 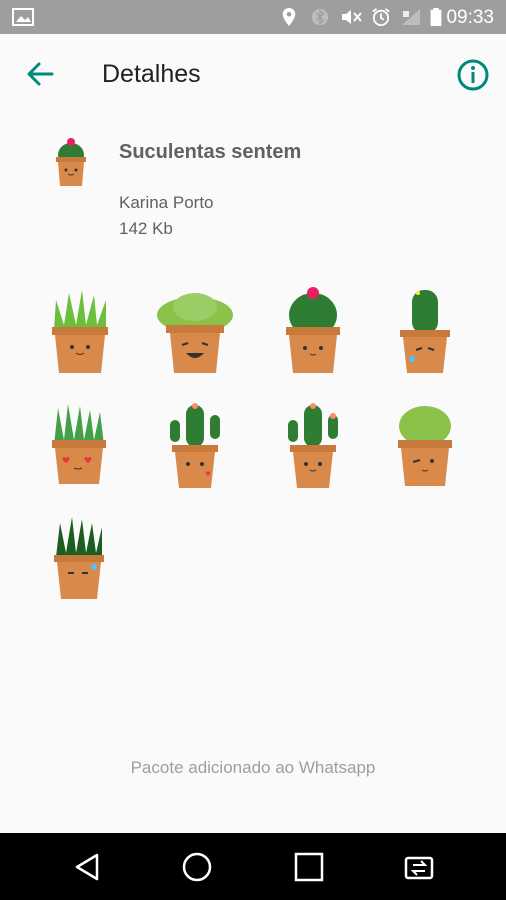 I want to click on status-bar: 09:33, so click(x=253, y=17).